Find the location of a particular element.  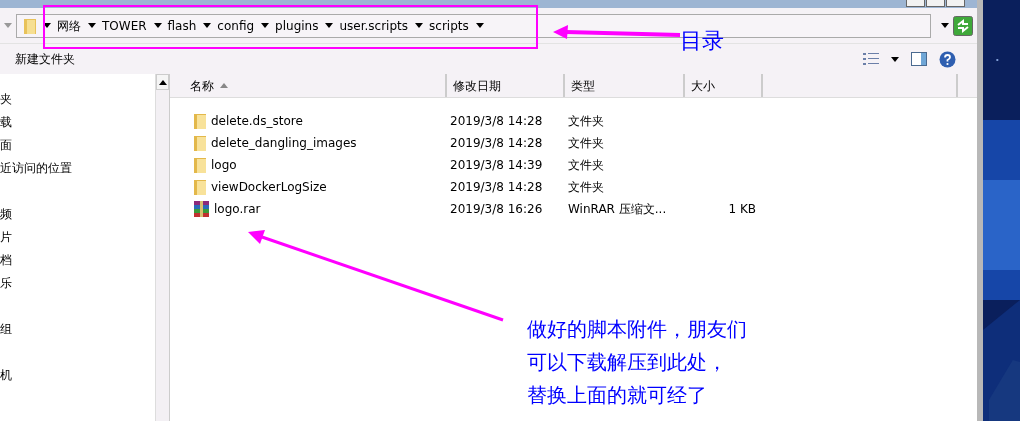

archive-icon is located at coordinates (201, 209).